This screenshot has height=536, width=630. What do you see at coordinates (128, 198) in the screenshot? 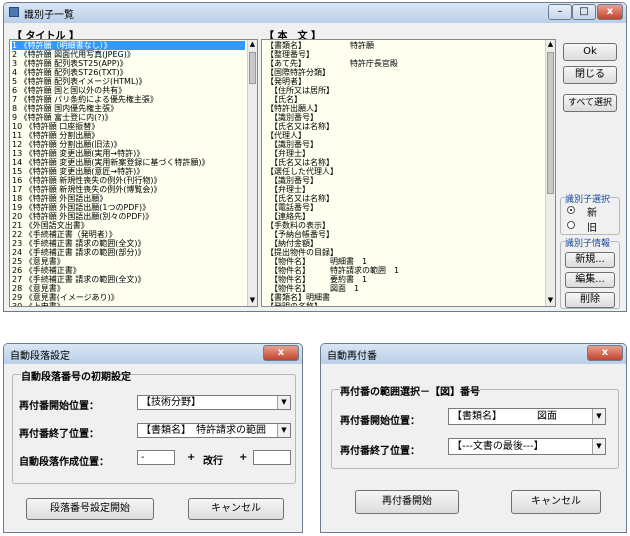
I see `list-item: 18 《特許願 外国語出願》` at bounding box center [128, 198].